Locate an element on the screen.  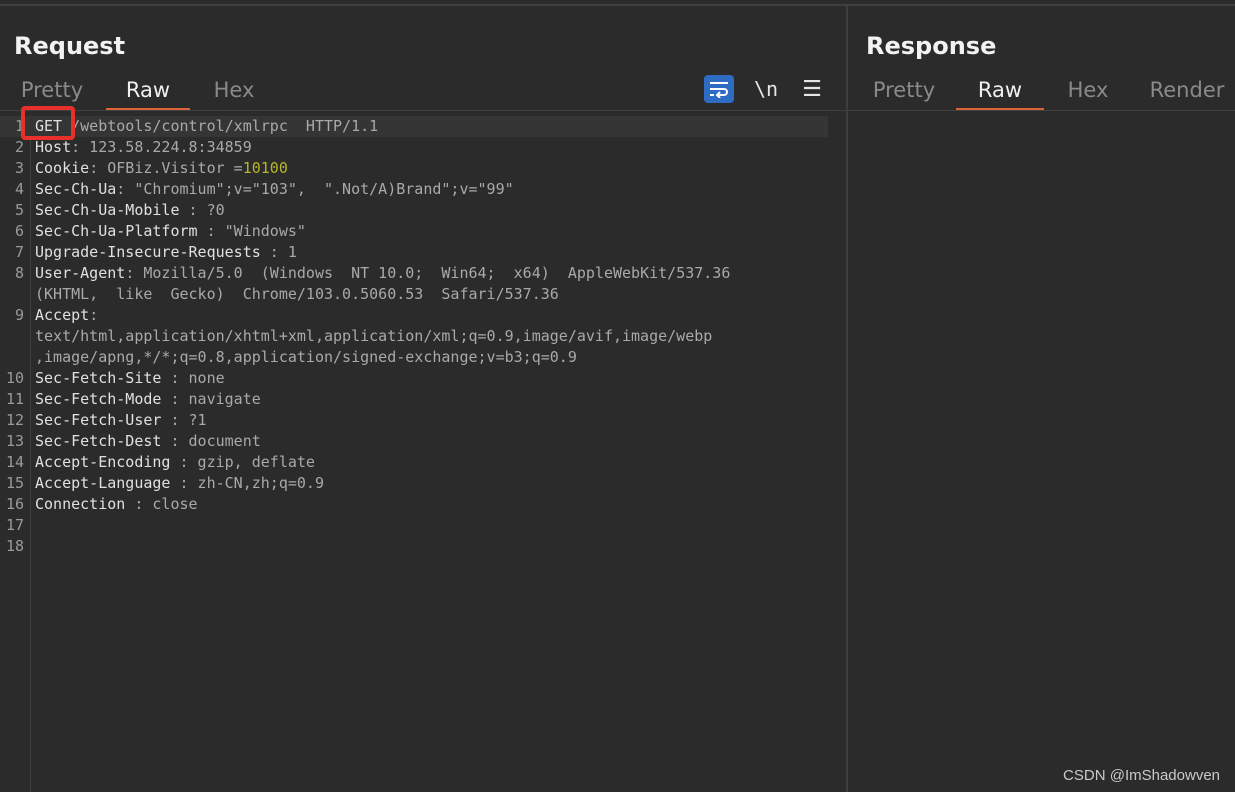
header-value: : navigate is located at coordinates (211, 399).